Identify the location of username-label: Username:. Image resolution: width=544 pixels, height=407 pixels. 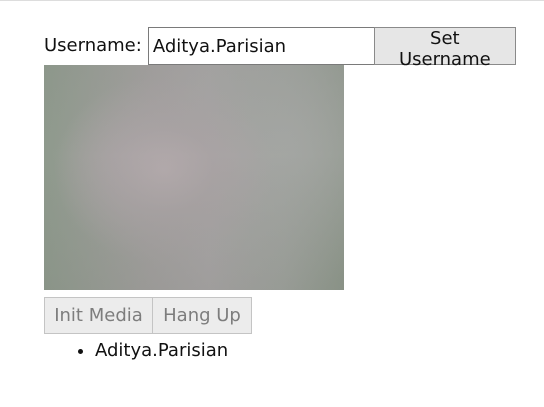
(93, 45).